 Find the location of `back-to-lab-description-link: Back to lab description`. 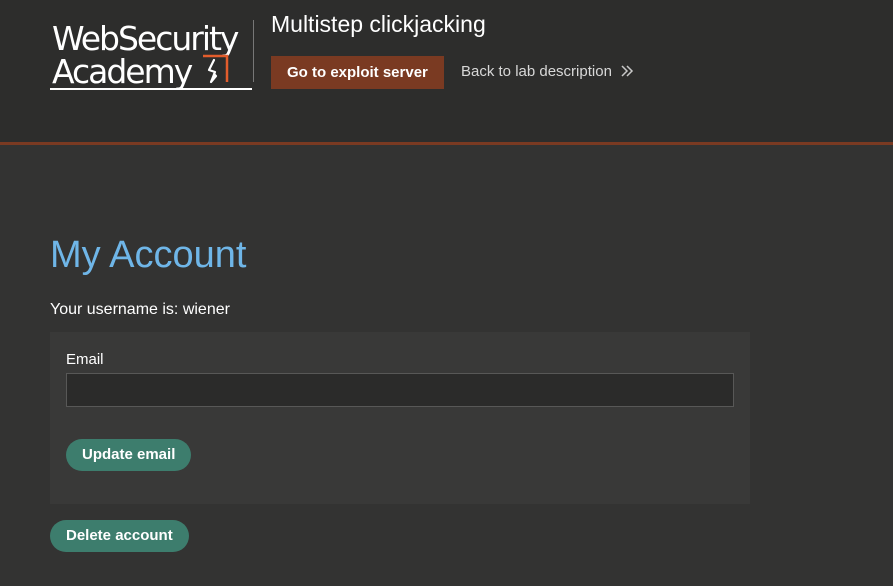

back-to-lab-description-link: Back to lab description is located at coordinates (547, 72).